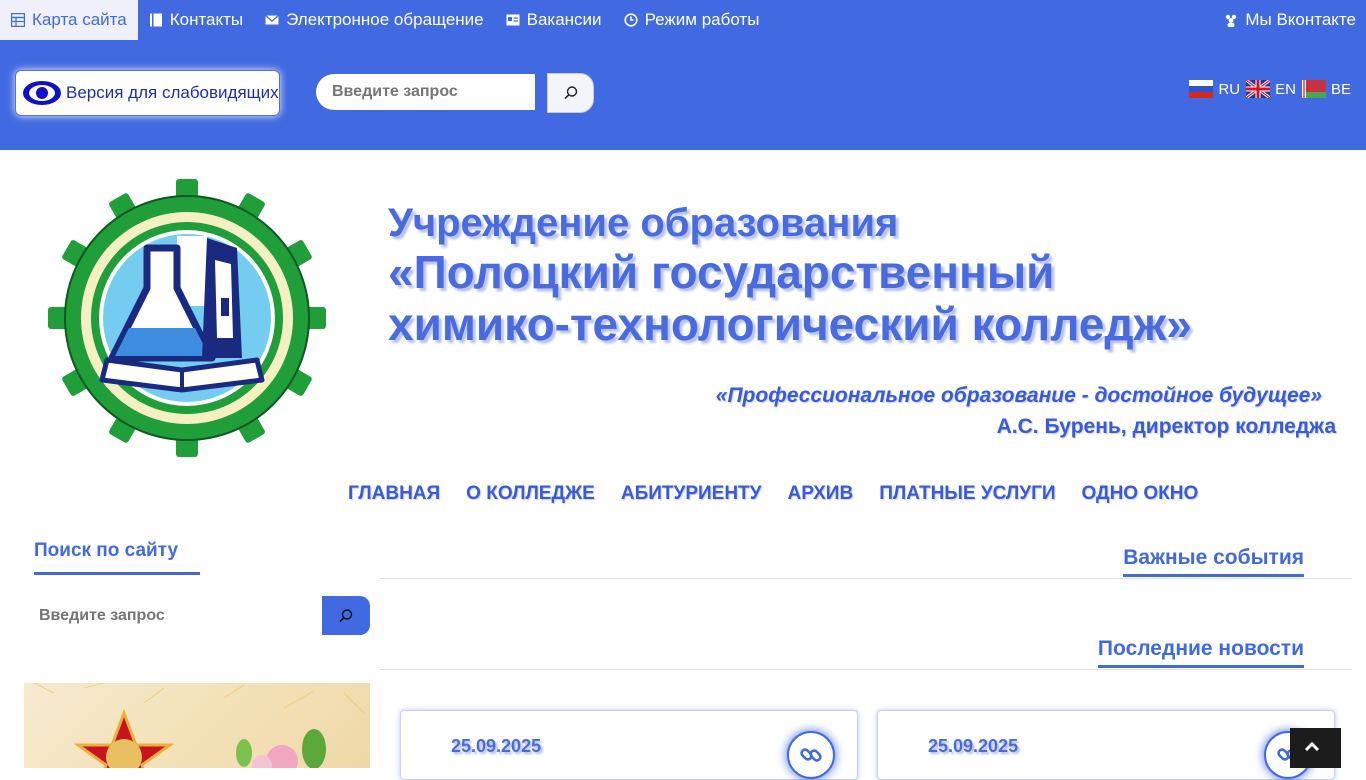 This screenshot has height=780, width=1366. What do you see at coordinates (1340, 89) in the screenshot?
I see `lang-be-label: BE` at bounding box center [1340, 89].